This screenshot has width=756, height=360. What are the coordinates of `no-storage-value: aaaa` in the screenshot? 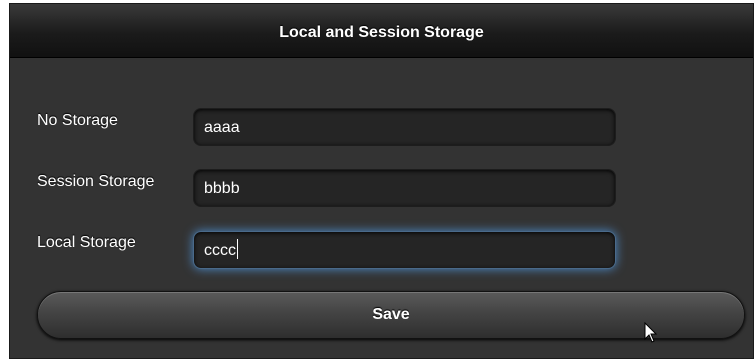 It's located at (222, 127).